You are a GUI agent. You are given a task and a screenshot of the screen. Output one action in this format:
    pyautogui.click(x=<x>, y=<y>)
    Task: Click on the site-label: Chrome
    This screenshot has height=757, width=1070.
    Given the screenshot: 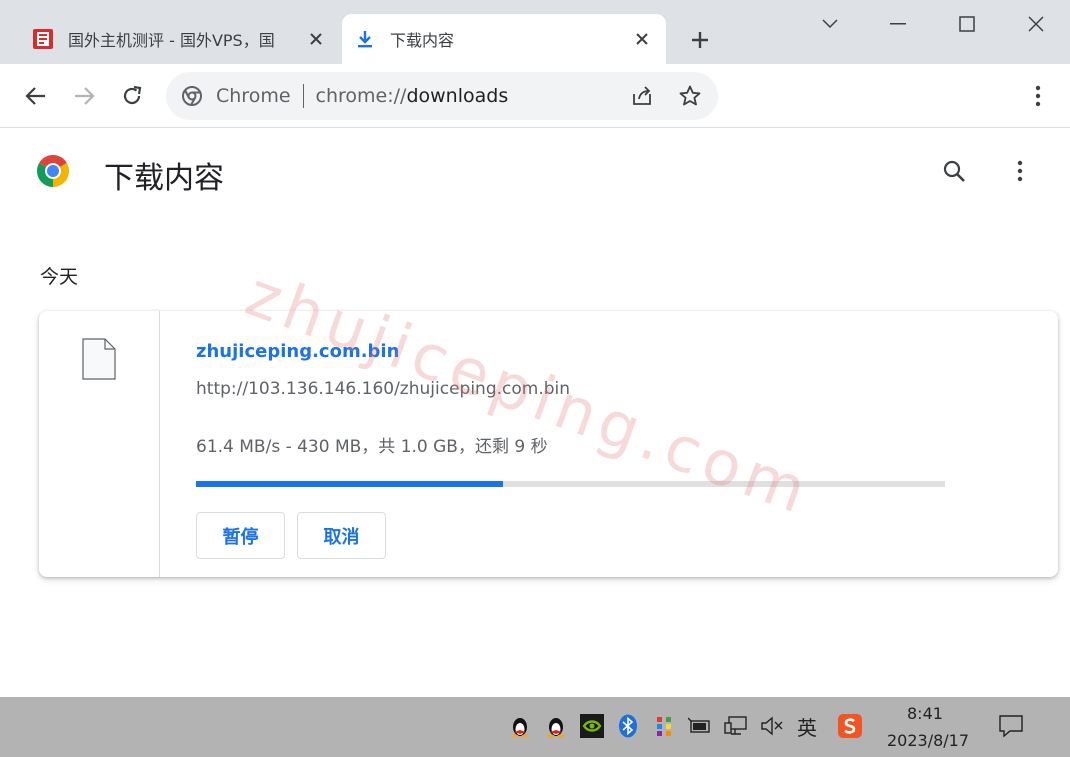 What is the action you would take?
    pyautogui.click(x=253, y=96)
    